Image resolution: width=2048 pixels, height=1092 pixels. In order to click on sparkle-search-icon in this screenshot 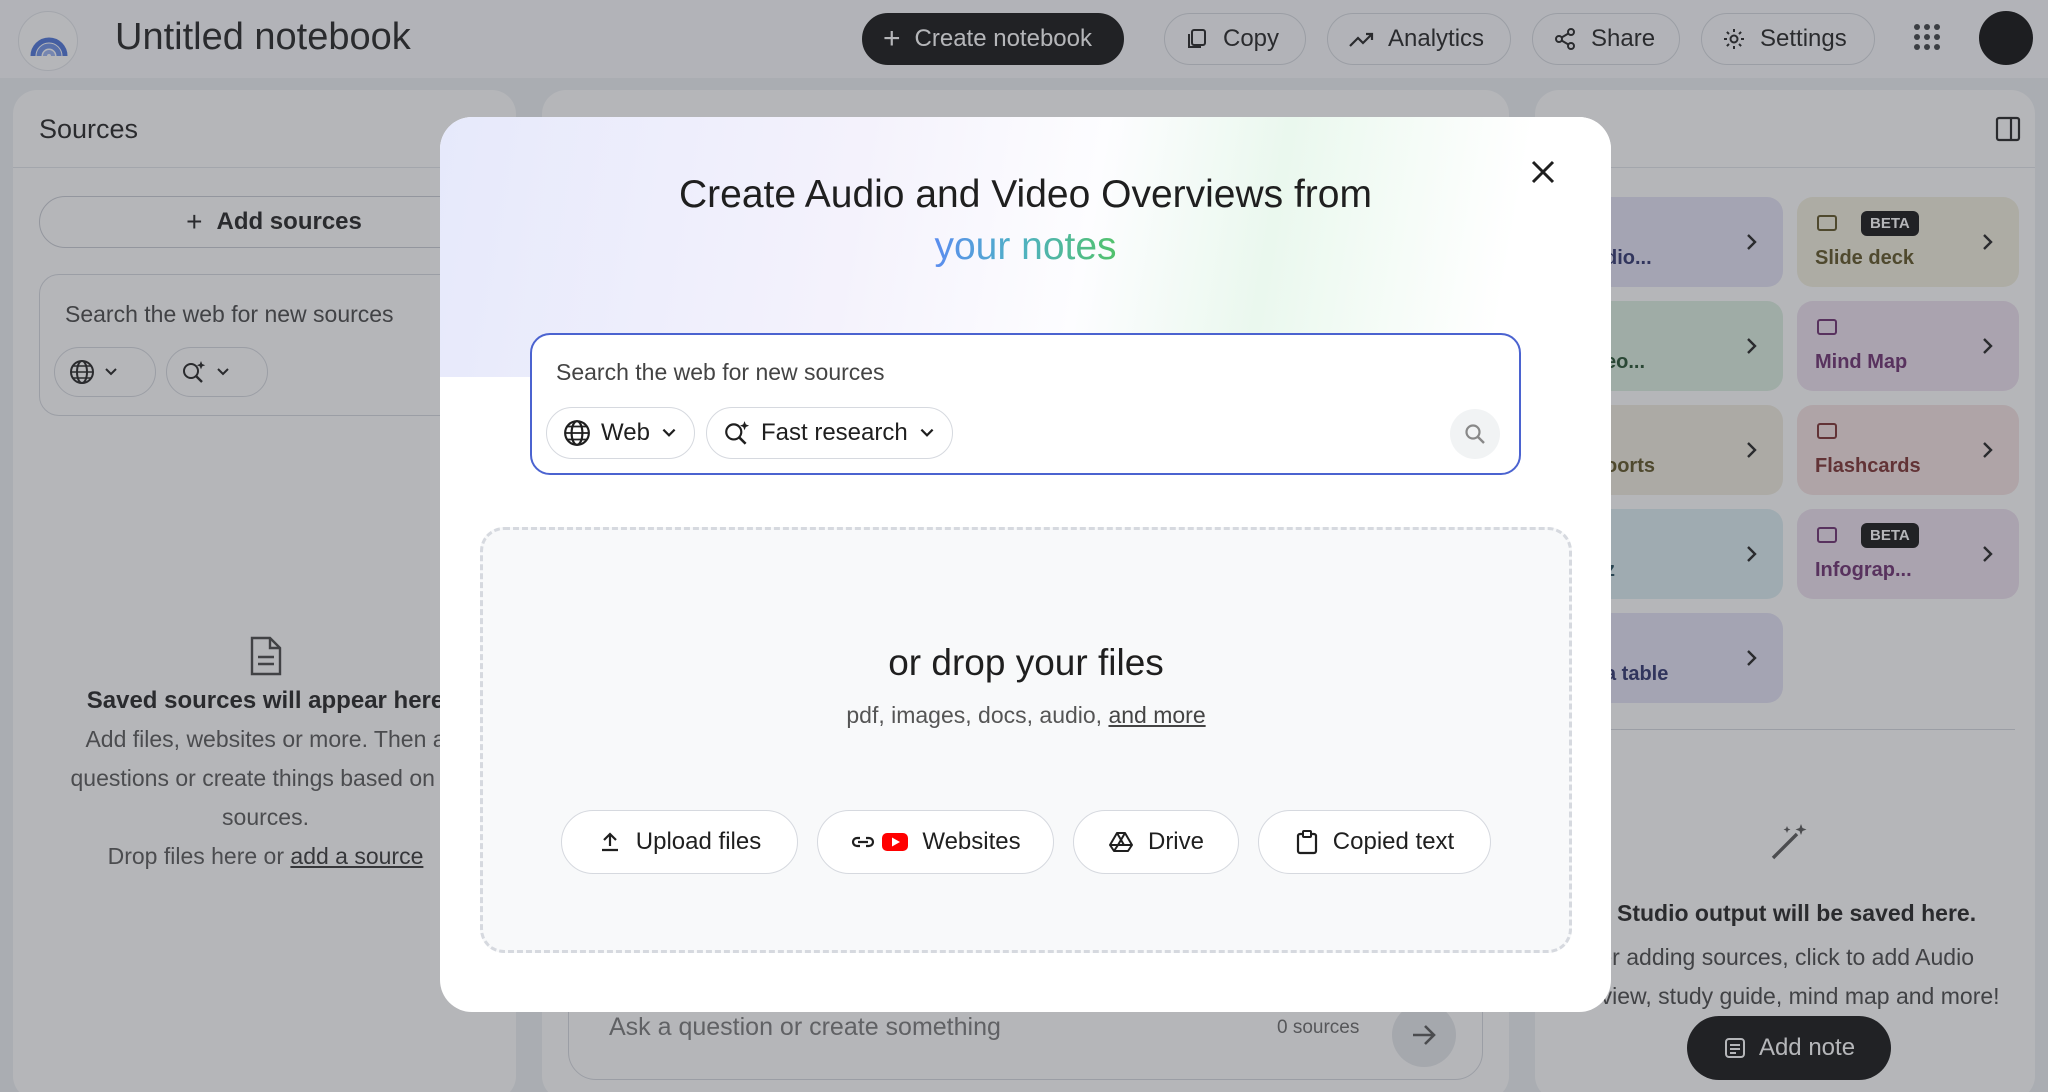, I will do `click(737, 433)`.